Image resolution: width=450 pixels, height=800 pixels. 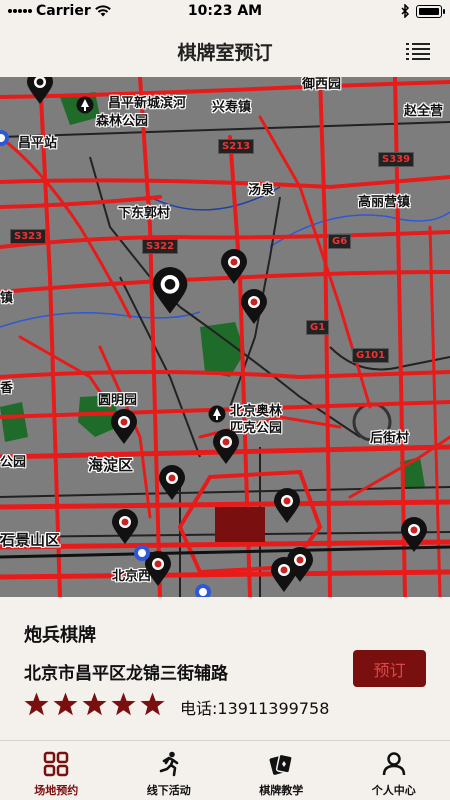 I want to click on map-label-zhaoquanying: 赵全营, so click(x=424, y=111).